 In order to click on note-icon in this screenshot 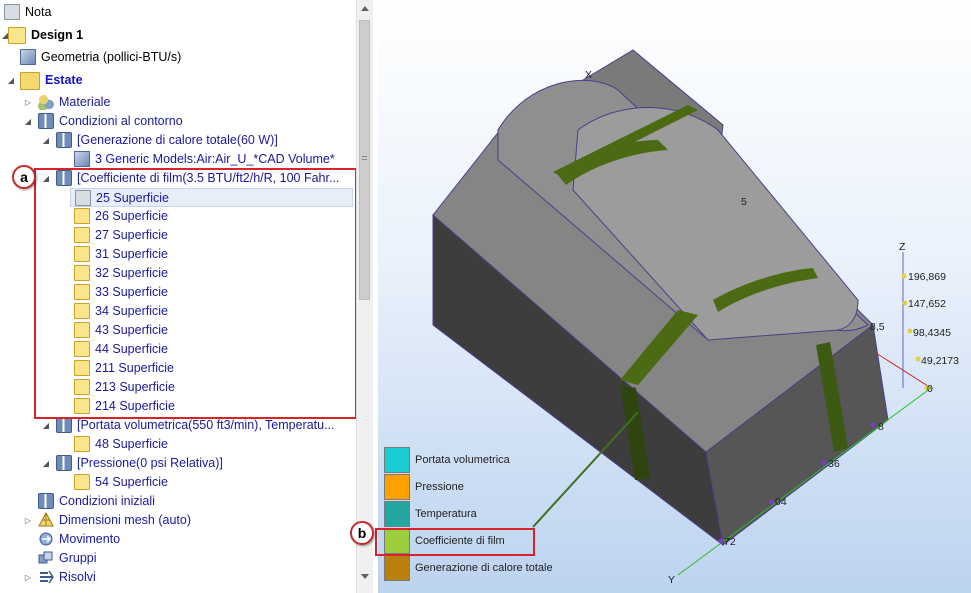, I will do `click(12, 12)`.